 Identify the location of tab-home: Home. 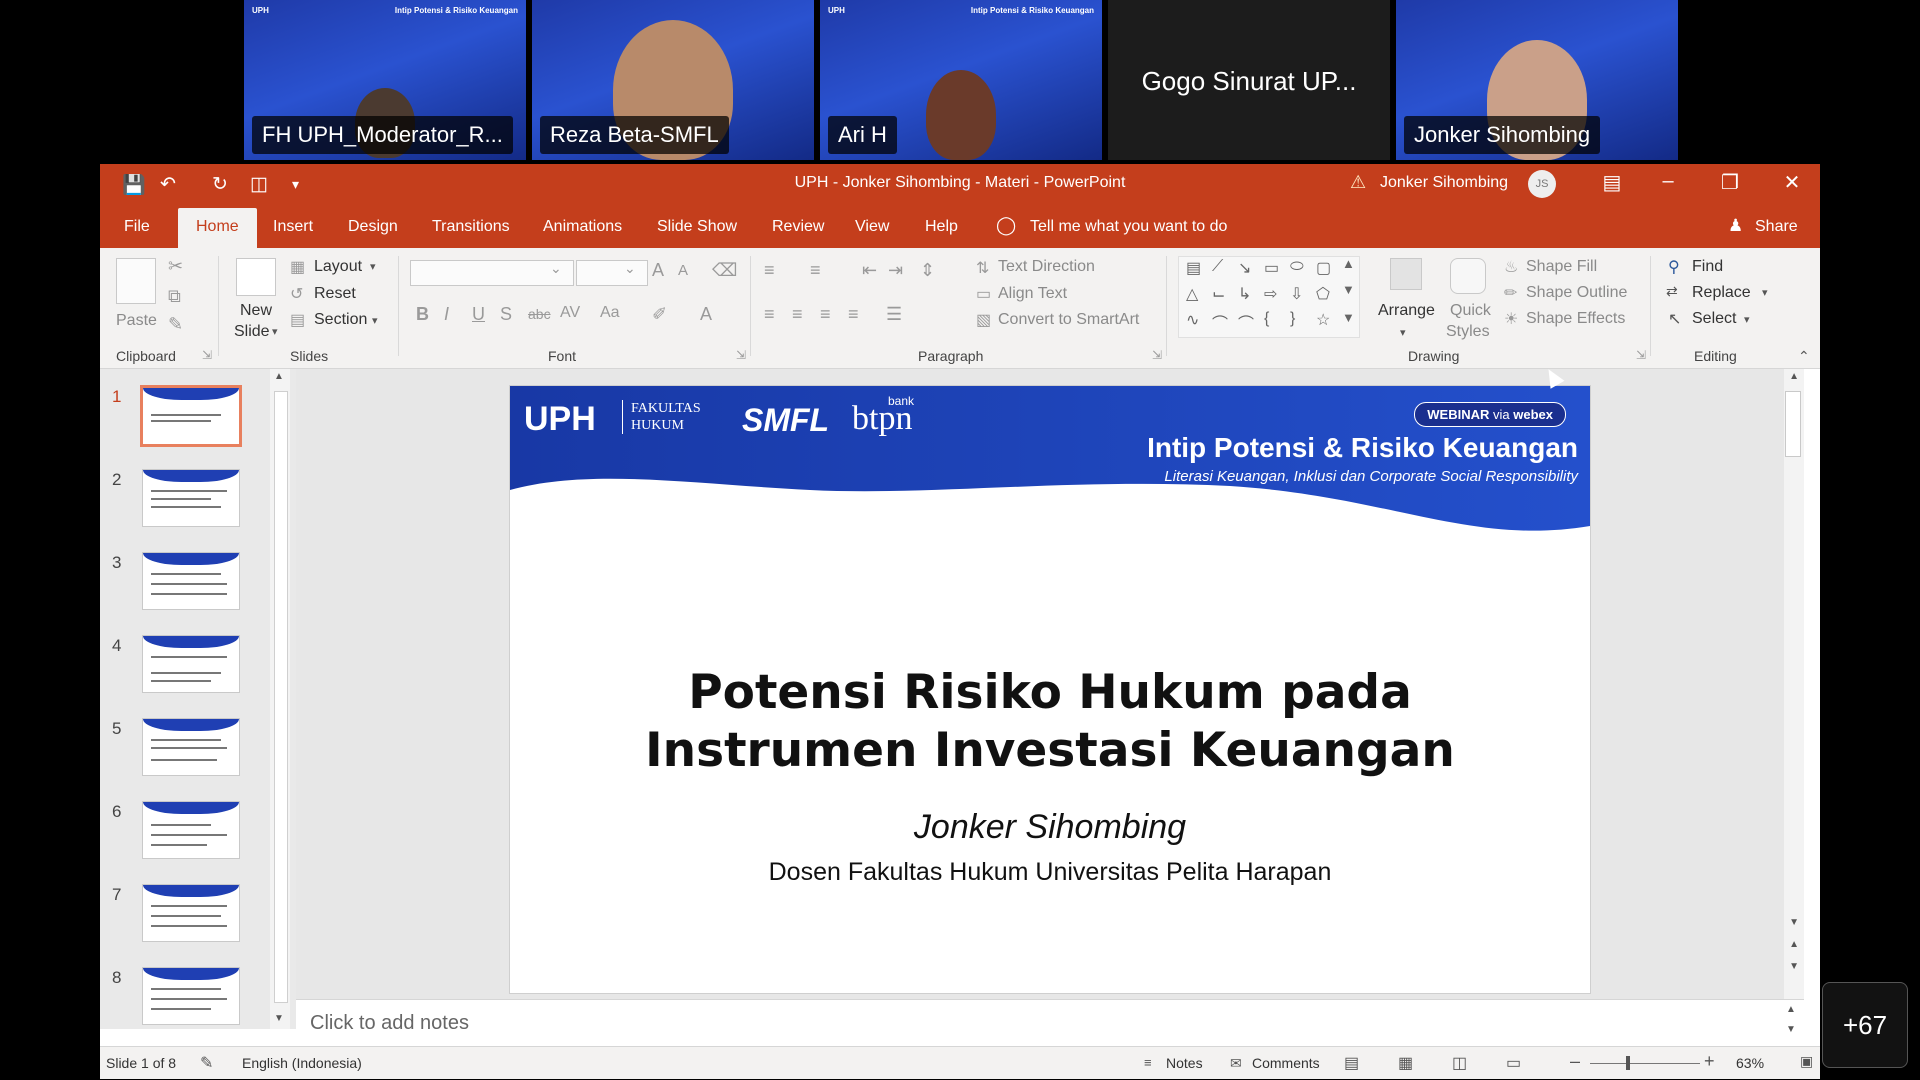
(217, 228).